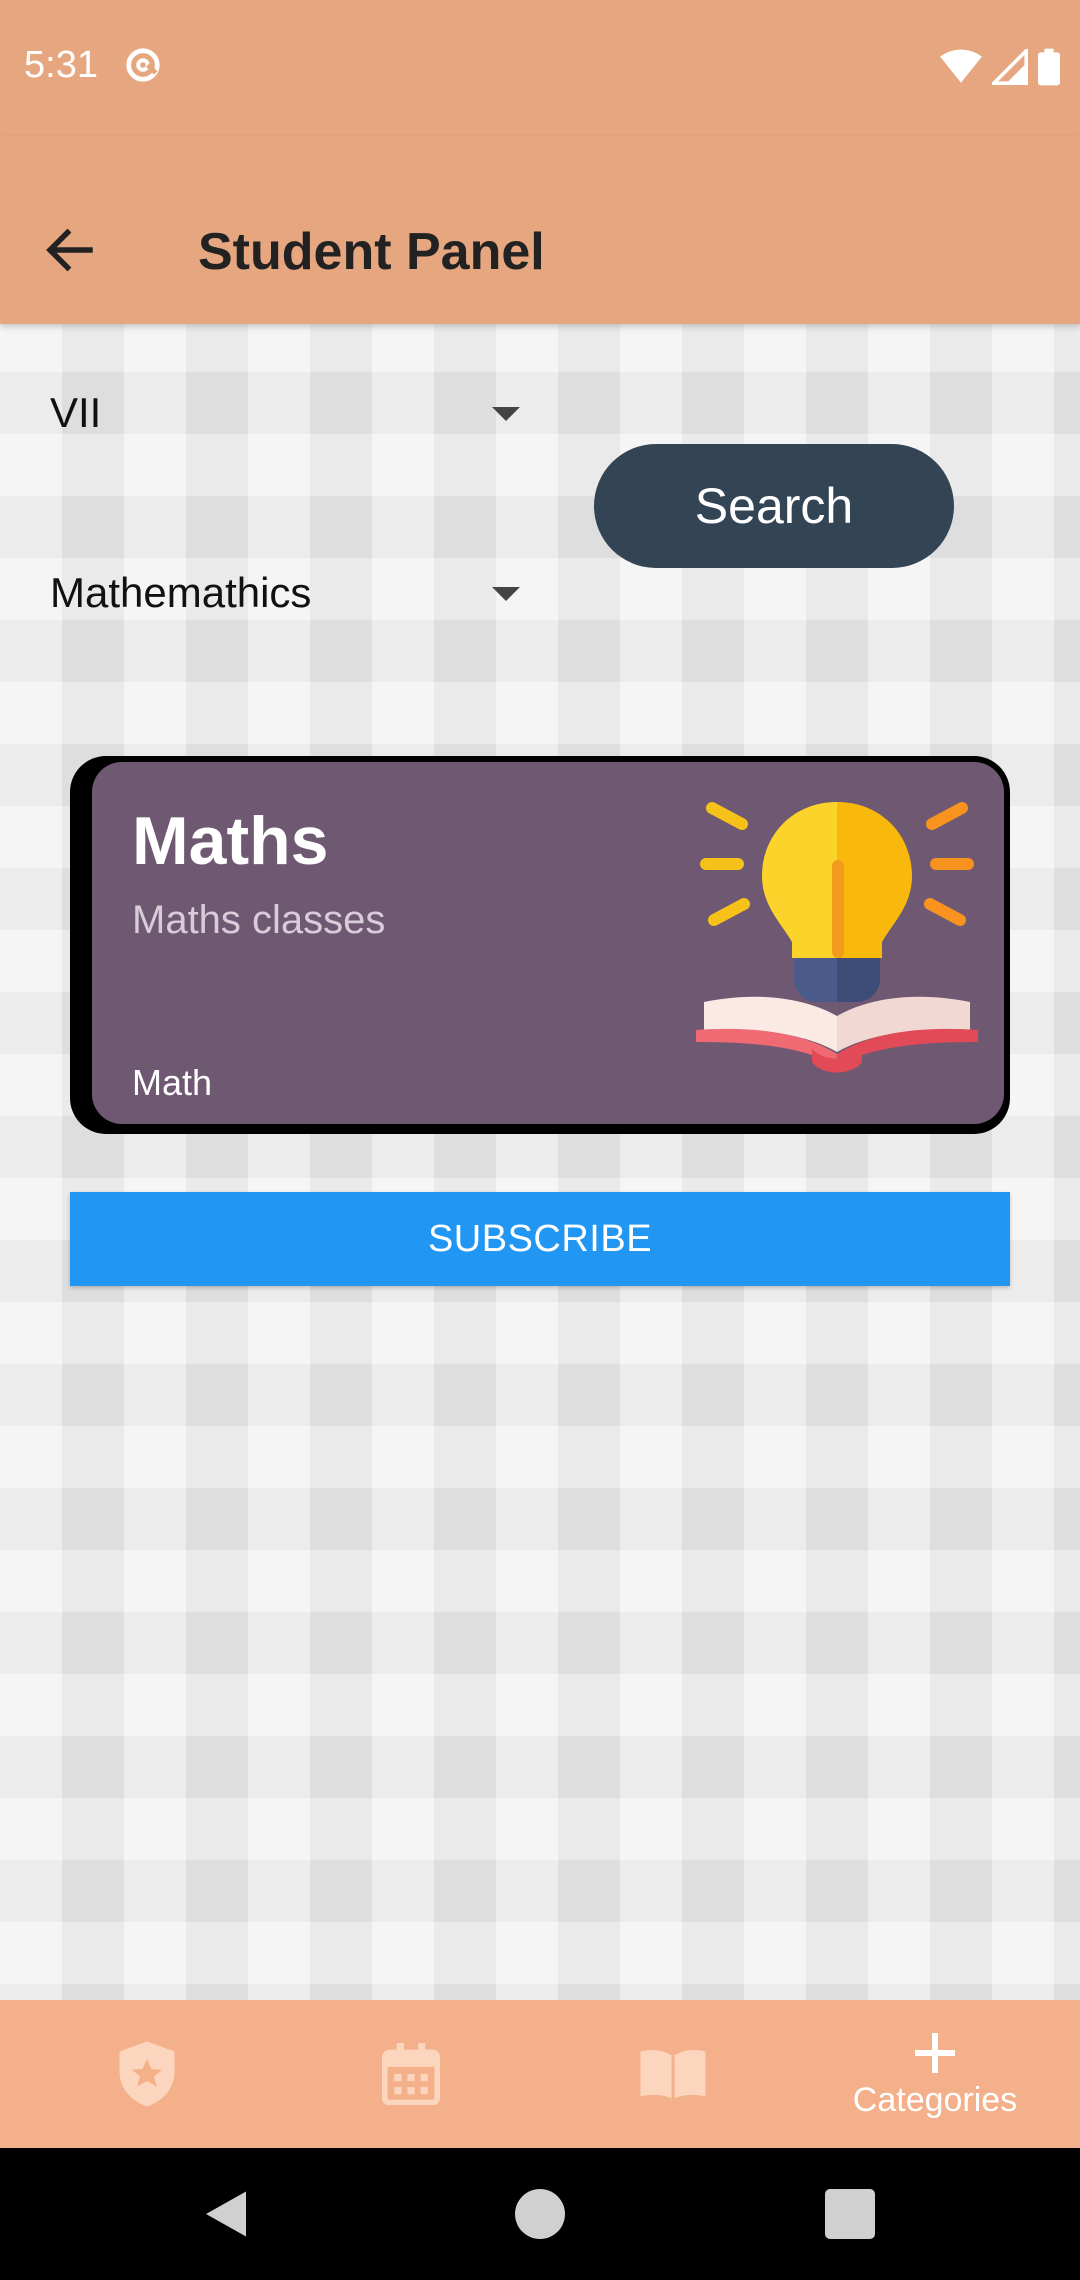  I want to click on back-triangle-icon, so click(226, 2214).